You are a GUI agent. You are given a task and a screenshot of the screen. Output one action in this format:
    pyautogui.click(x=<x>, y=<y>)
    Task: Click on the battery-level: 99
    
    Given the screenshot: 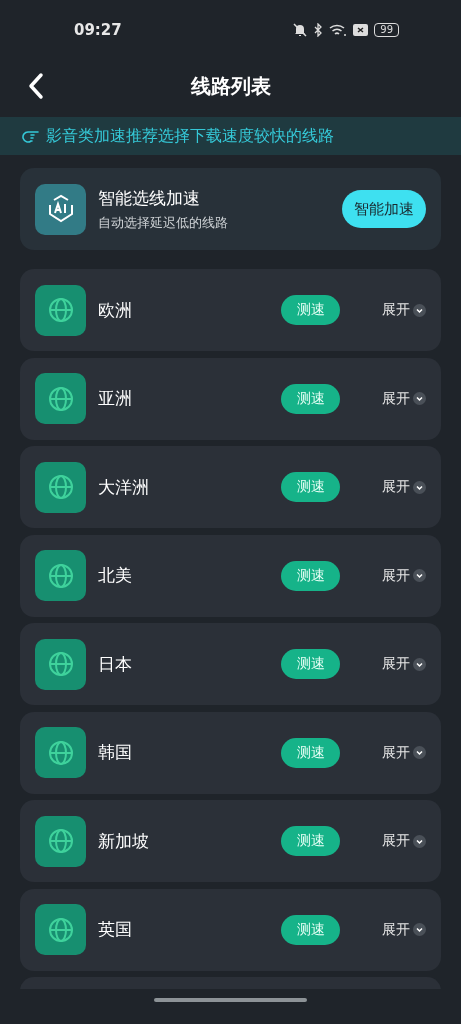 What is the action you would take?
    pyautogui.click(x=386, y=30)
    